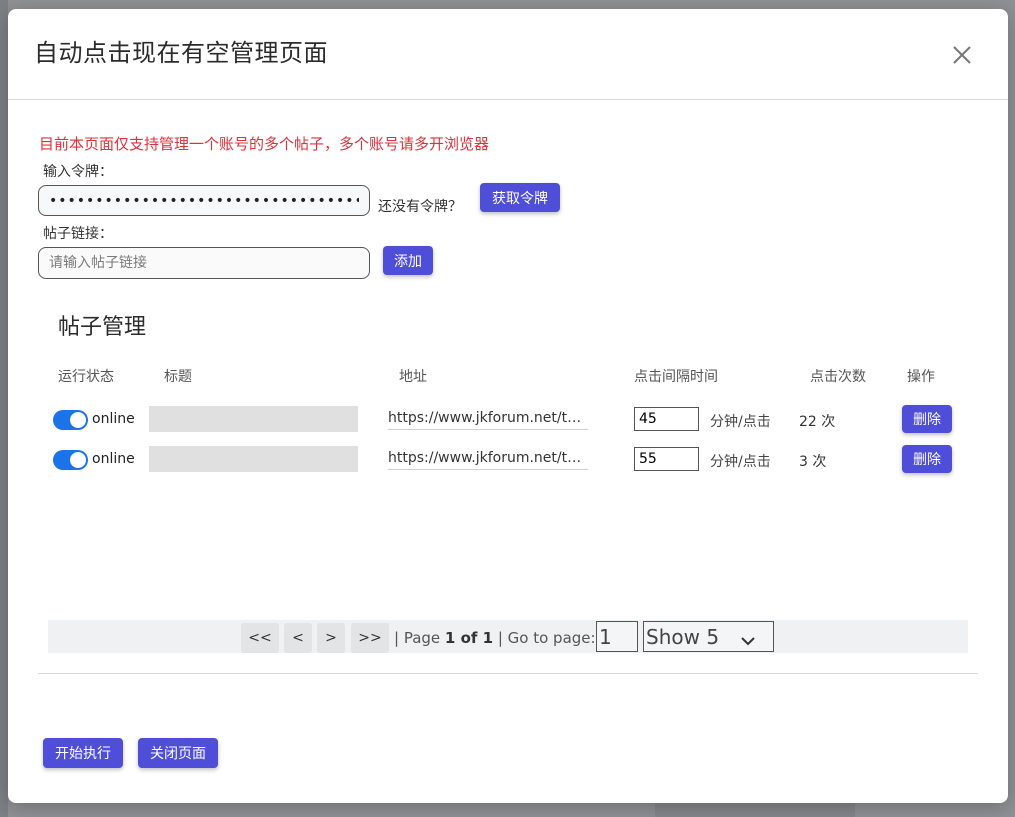 Image resolution: width=1015 pixels, height=817 pixels. I want to click on header-ops: 操作, so click(921, 377).